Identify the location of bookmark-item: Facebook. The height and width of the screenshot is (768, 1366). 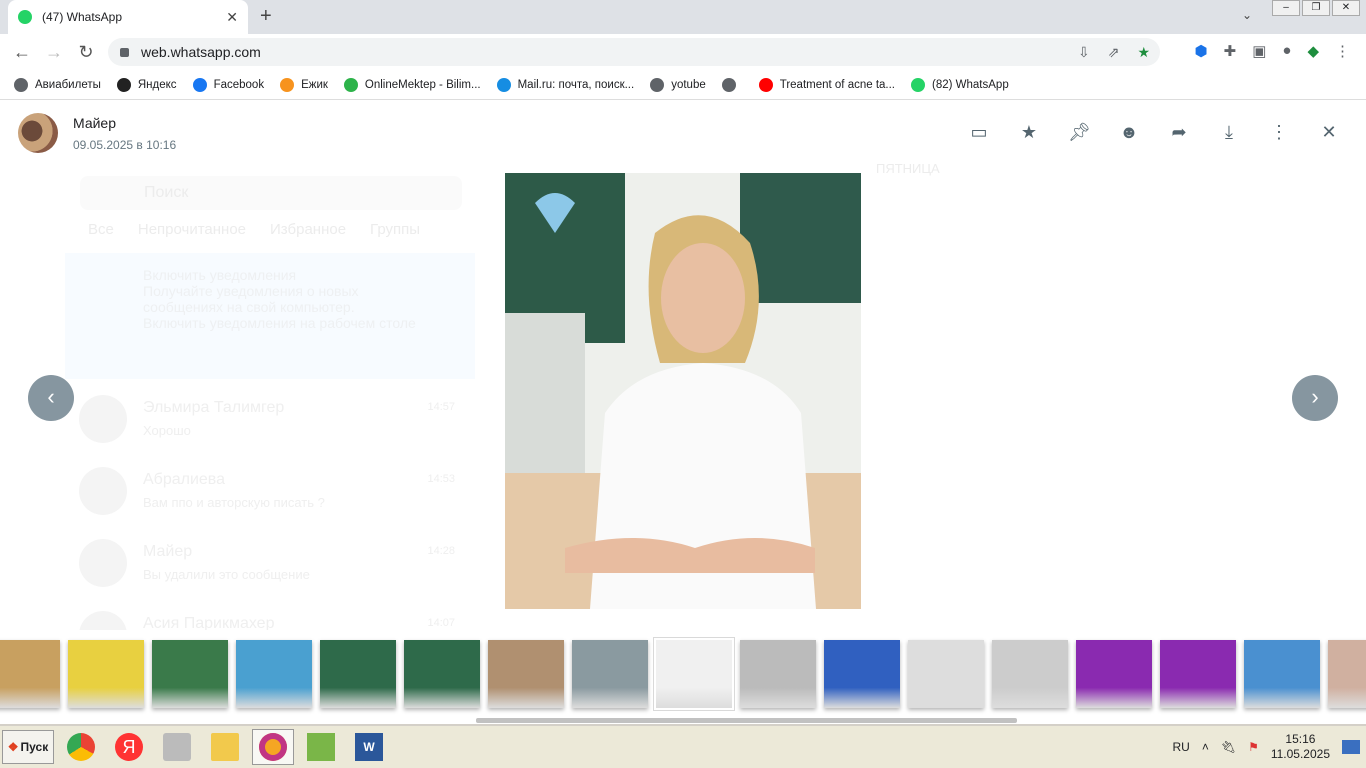
(228, 84).